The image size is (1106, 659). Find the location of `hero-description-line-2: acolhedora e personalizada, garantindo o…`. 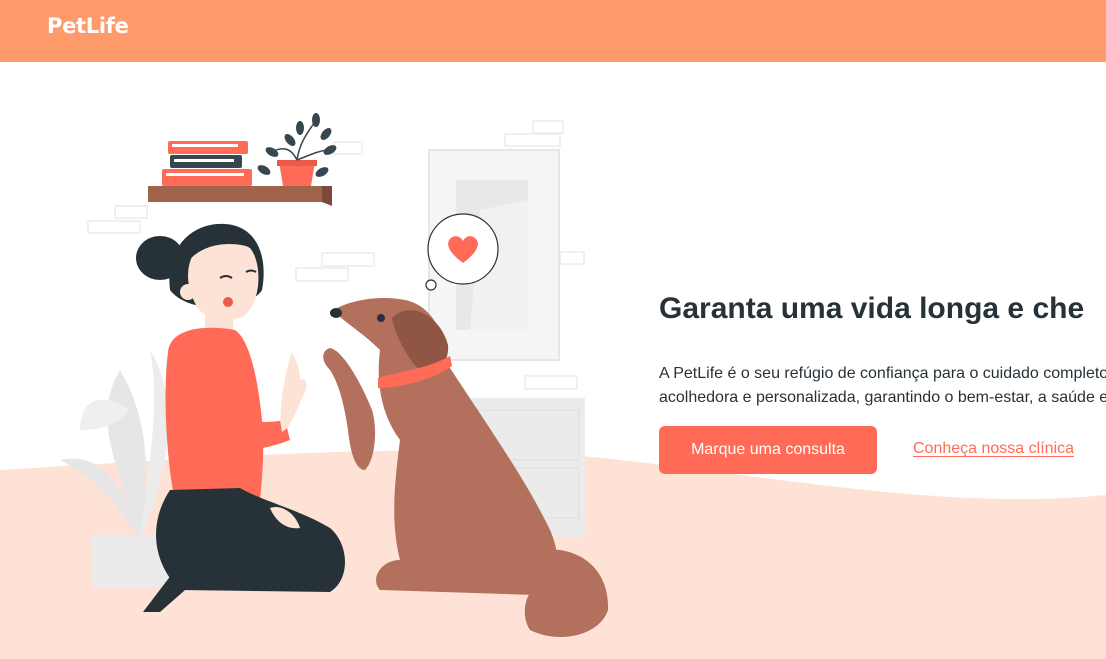

hero-description-line-2: acolhedora e personalizada, garantindo o… is located at coordinates (882, 397).